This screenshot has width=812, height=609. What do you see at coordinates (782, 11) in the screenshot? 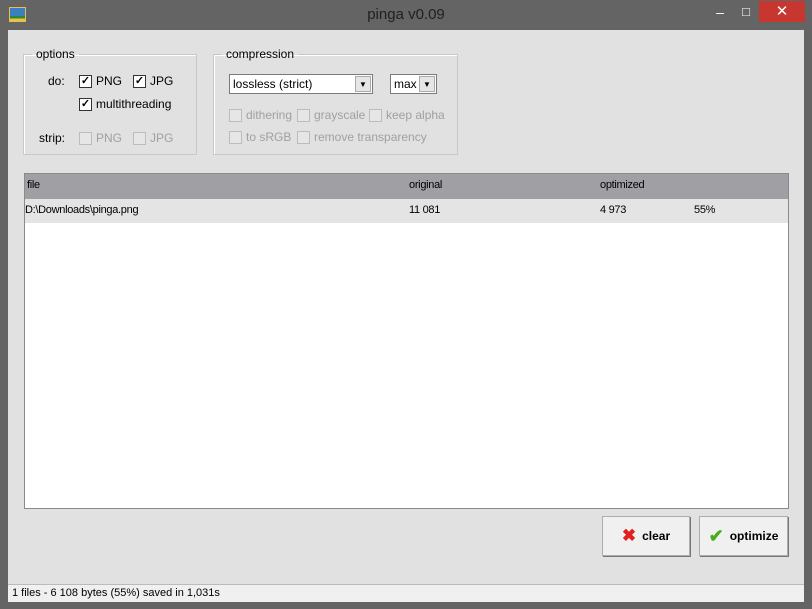
I see `close-button: ✕` at bounding box center [782, 11].